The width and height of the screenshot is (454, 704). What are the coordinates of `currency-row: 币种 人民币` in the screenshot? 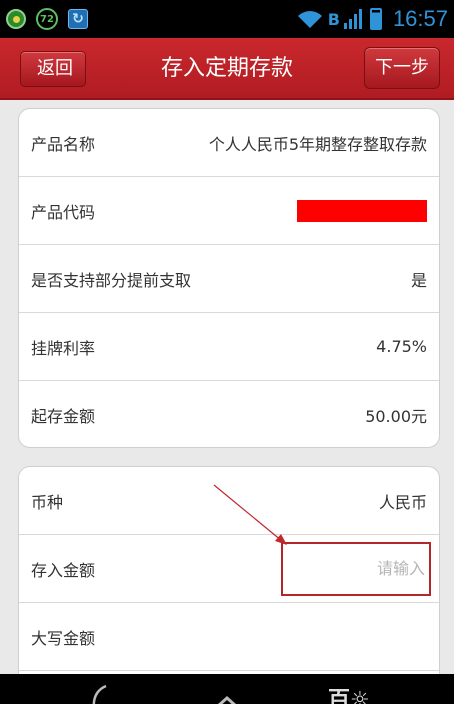 It's located at (229, 501).